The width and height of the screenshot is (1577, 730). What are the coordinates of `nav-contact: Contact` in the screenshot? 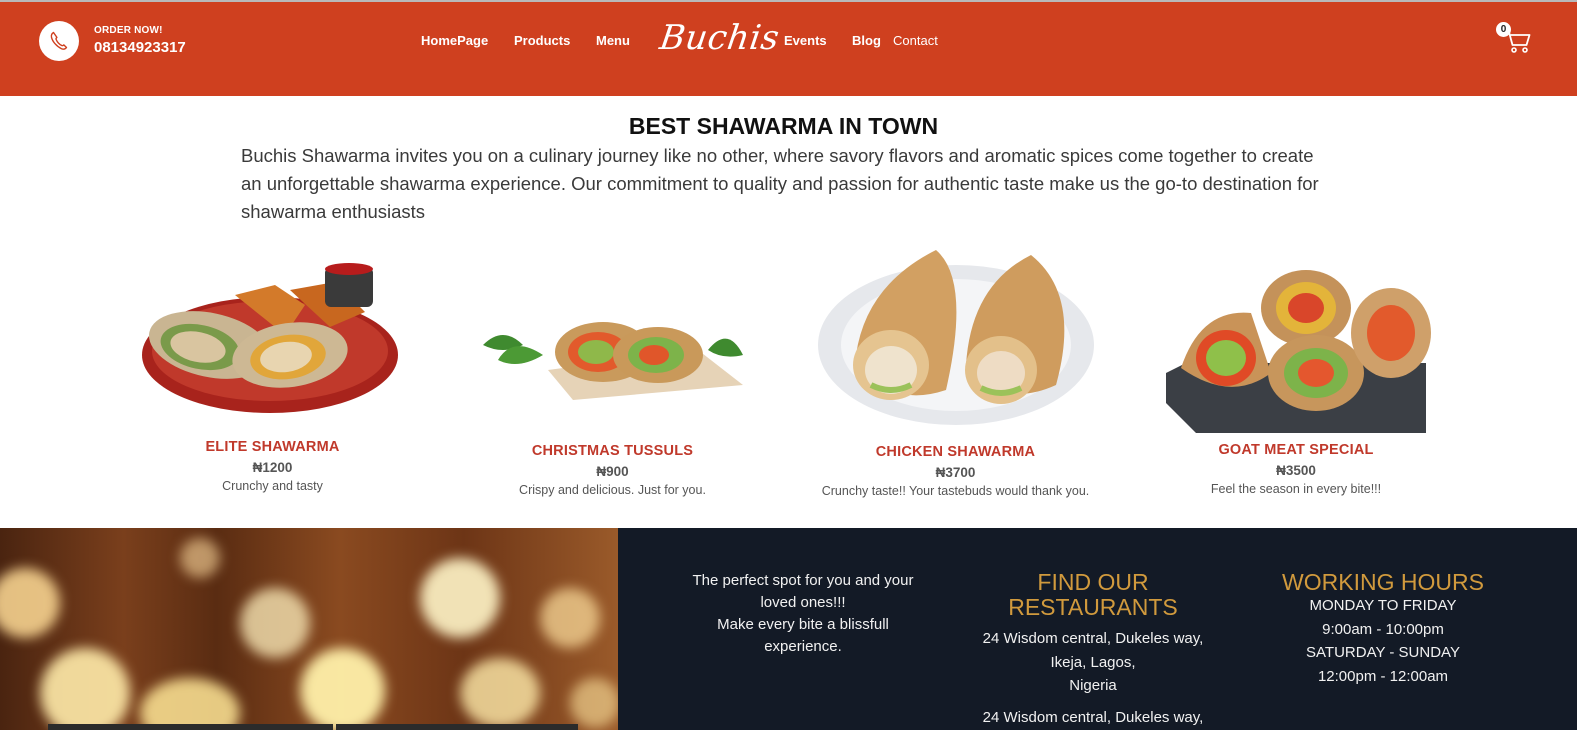 It's located at (915, 40).